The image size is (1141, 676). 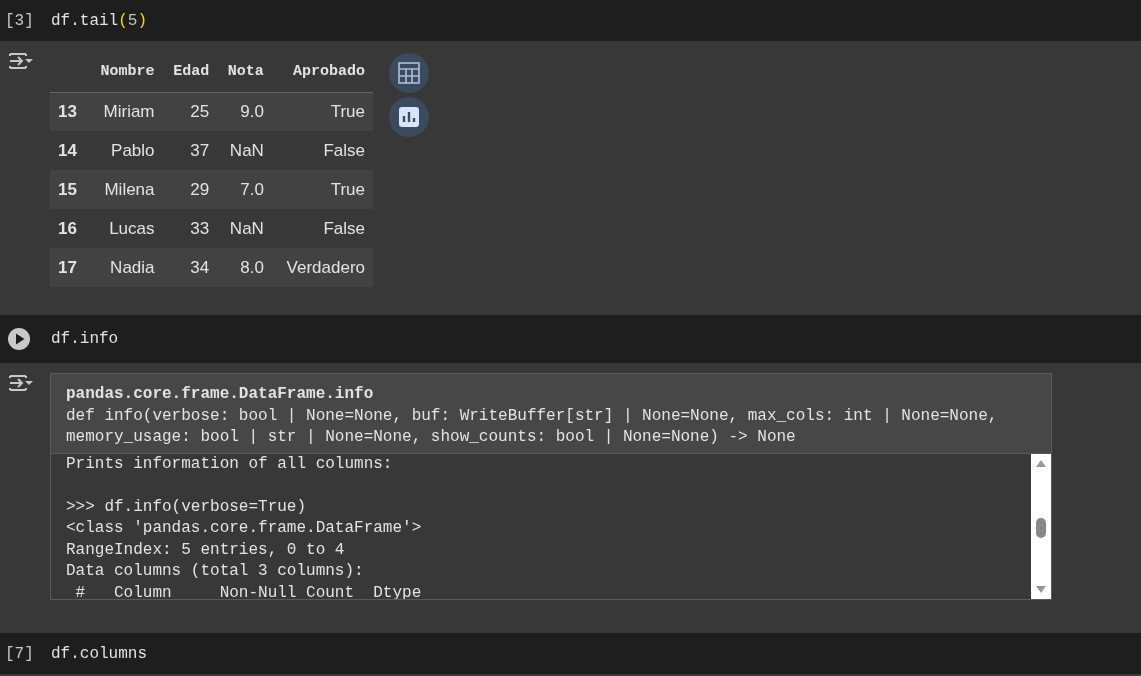 I want to click on table-cell: 25, so click(x=190, y=111).